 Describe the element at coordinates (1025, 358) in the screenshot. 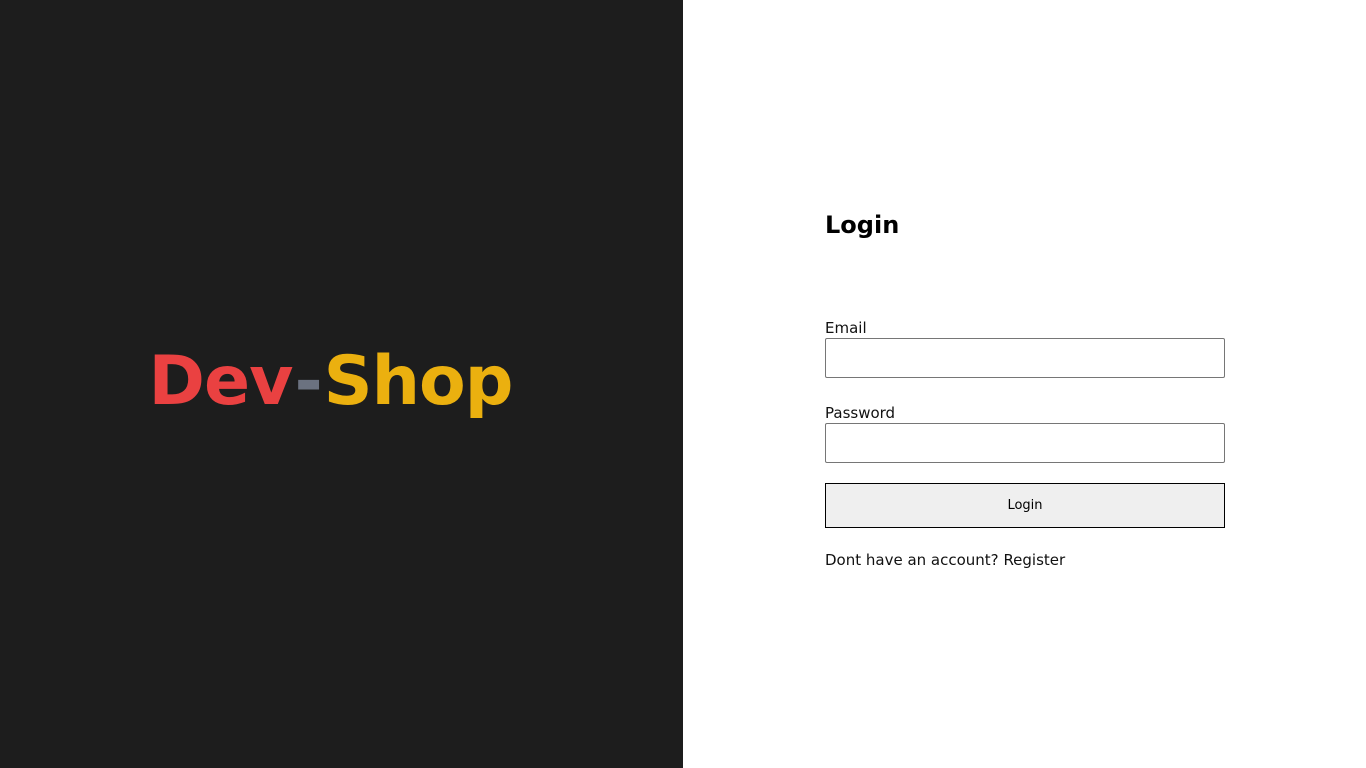

I see `email-field` at that location.